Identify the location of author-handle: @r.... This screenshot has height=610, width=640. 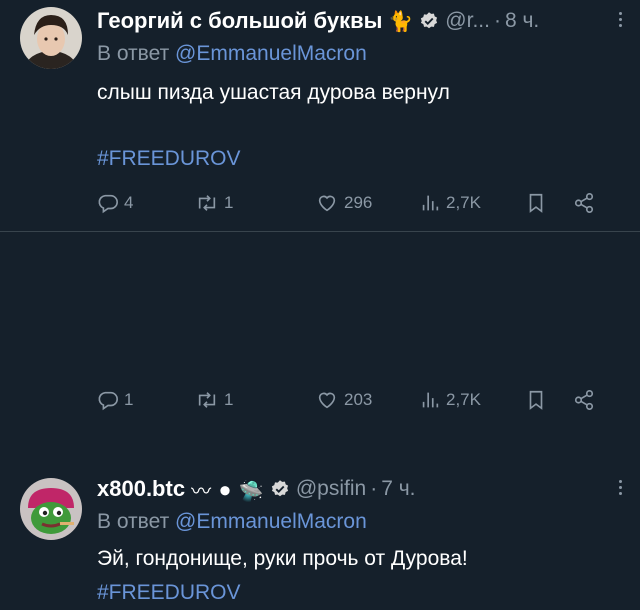
(467, 21).